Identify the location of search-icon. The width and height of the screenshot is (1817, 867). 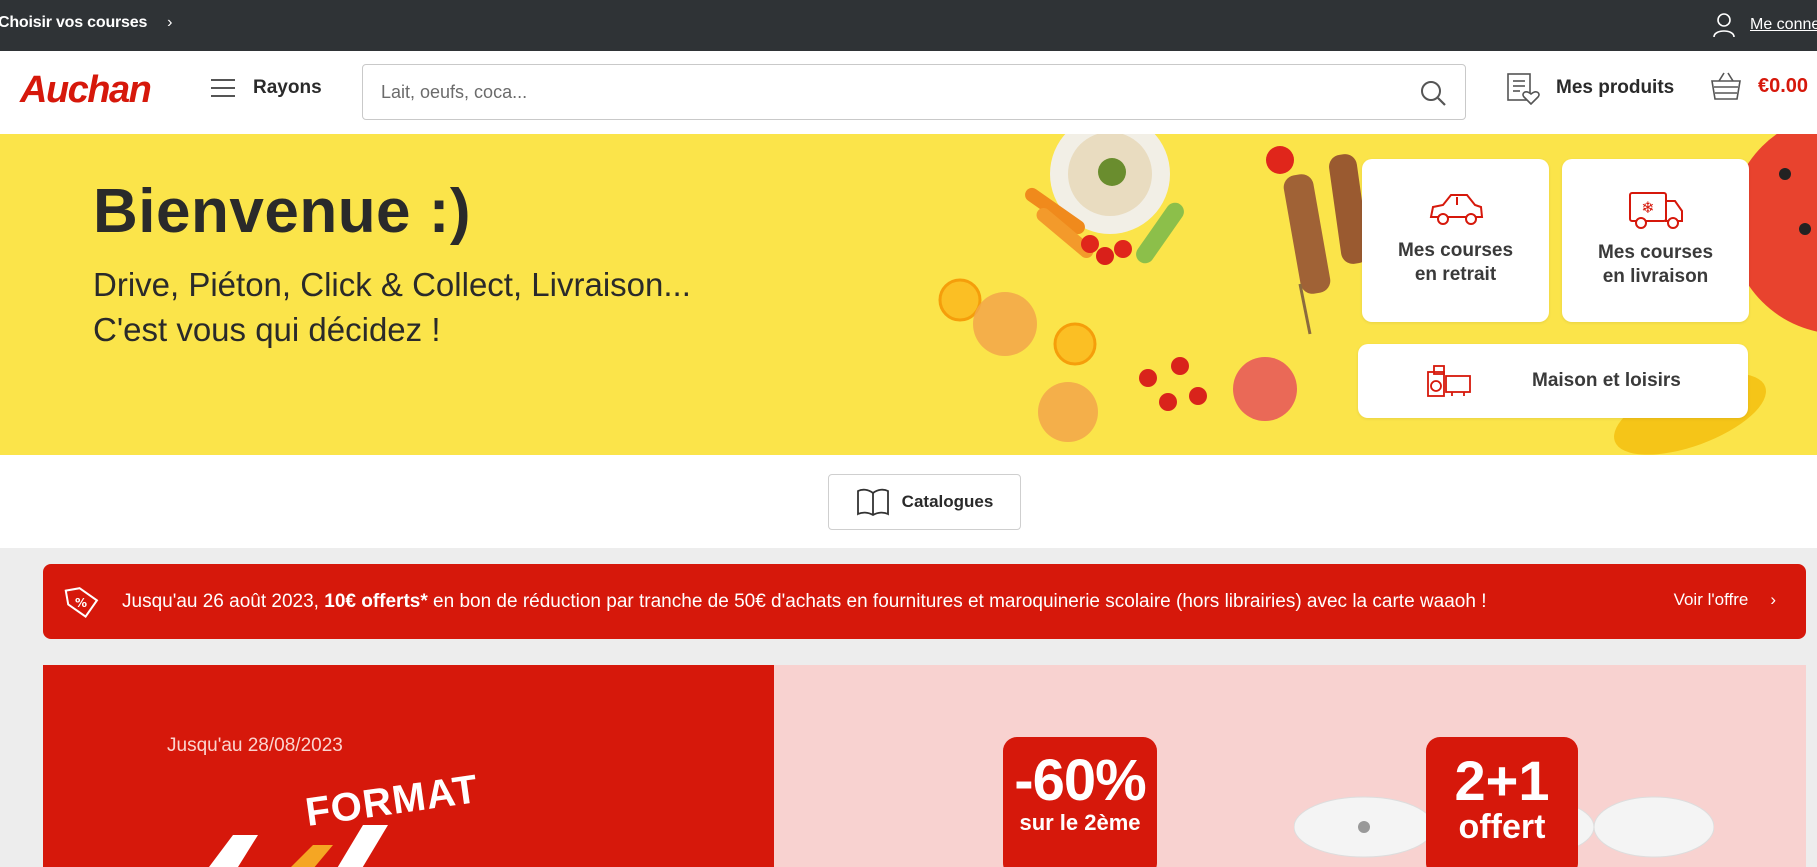
(1433, 93).